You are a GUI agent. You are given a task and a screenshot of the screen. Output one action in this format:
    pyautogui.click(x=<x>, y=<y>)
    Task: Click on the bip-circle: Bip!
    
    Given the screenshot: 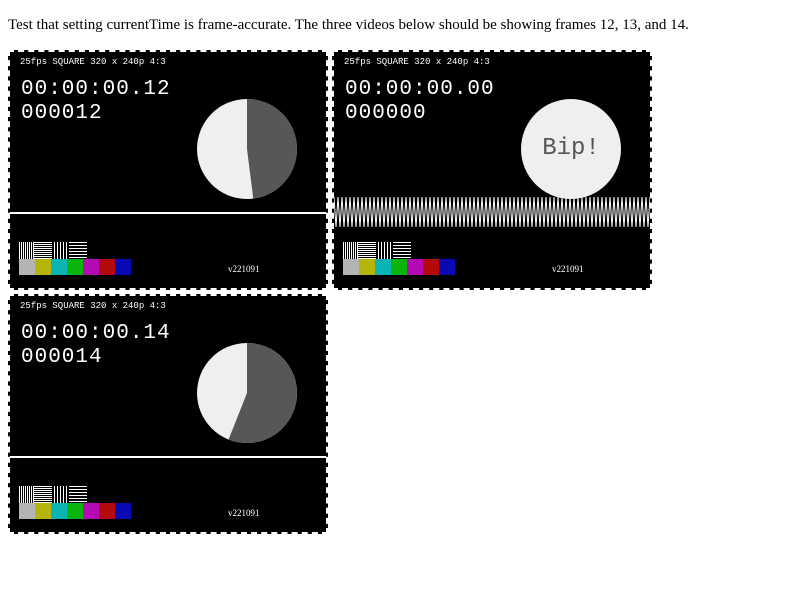 What is the action you would take?
    pyautogui.click(x=571, y=149)
    